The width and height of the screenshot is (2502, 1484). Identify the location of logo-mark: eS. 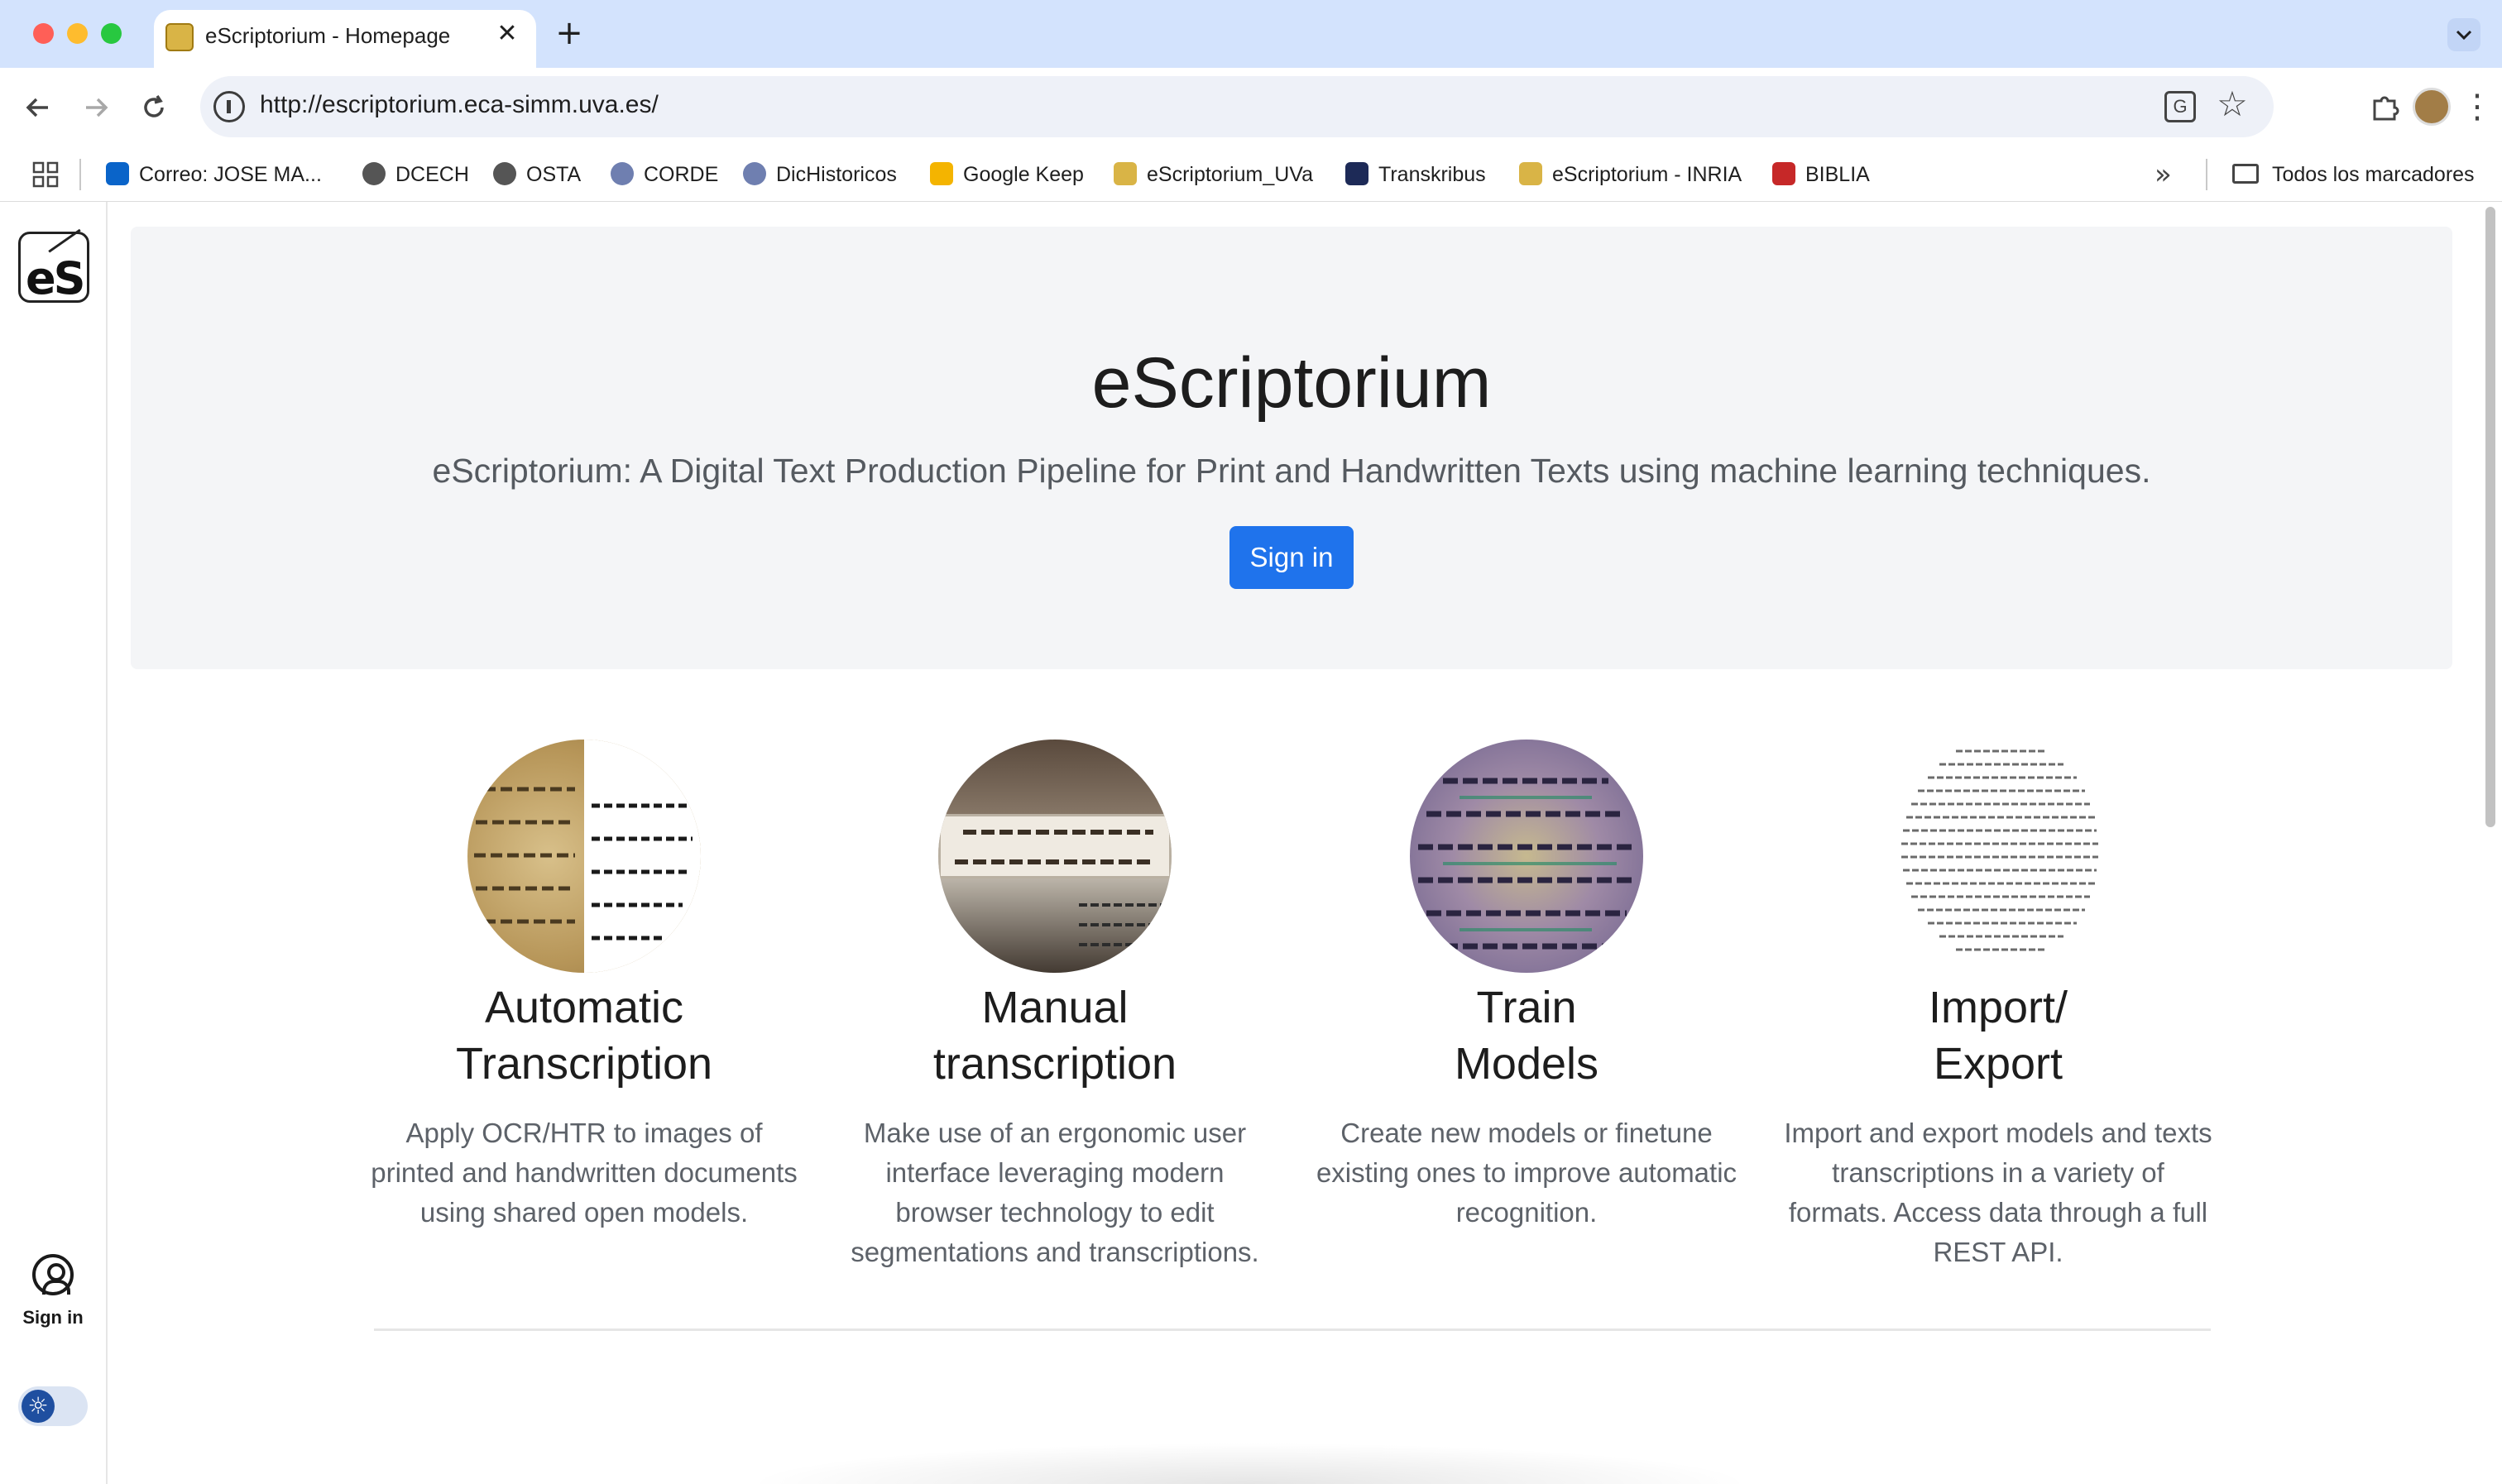
(55, 278).